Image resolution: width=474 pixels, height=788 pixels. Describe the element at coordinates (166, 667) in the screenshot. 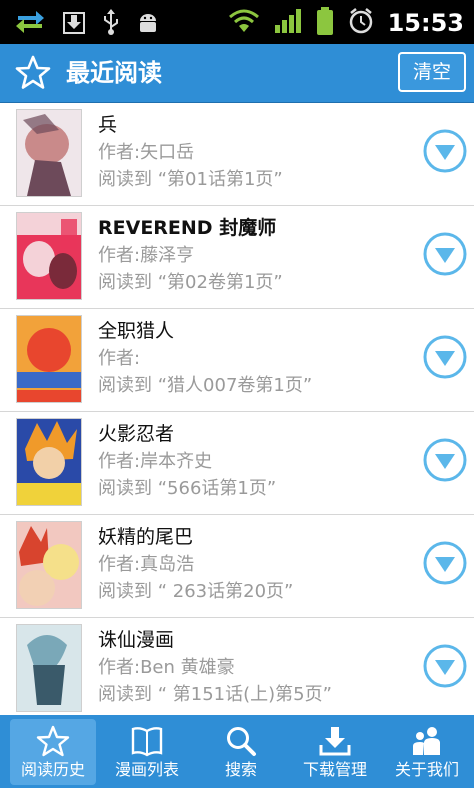

I see `comic-author: 作者:Ben 黄雄豪` at that location.